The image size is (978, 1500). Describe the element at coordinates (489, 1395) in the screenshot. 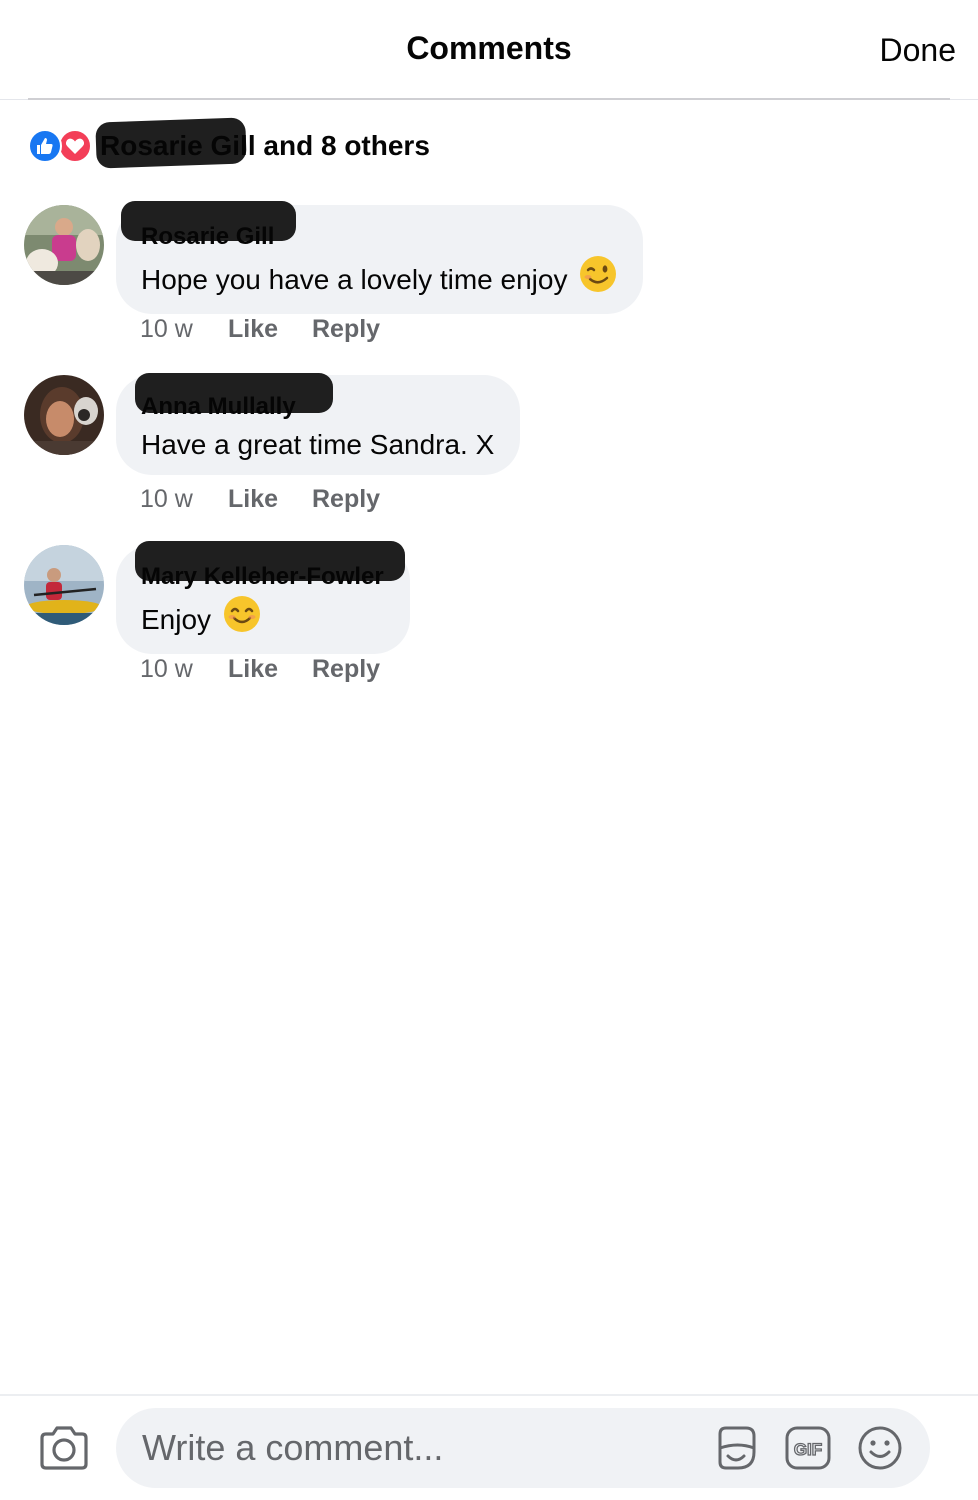

I see `footer-divider` at that location.